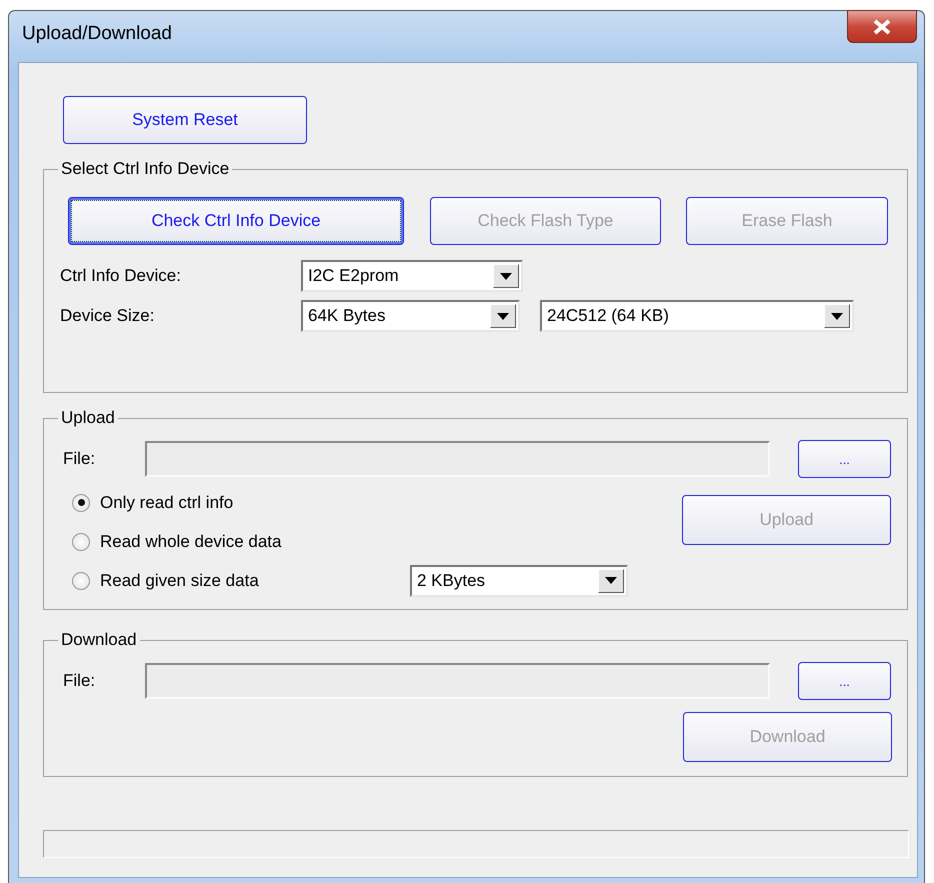  What do you see at coordinates (347, 316) in the screenshot?
I see `dropdown-value: 64K Bytes` at bounding box center [347, 316].